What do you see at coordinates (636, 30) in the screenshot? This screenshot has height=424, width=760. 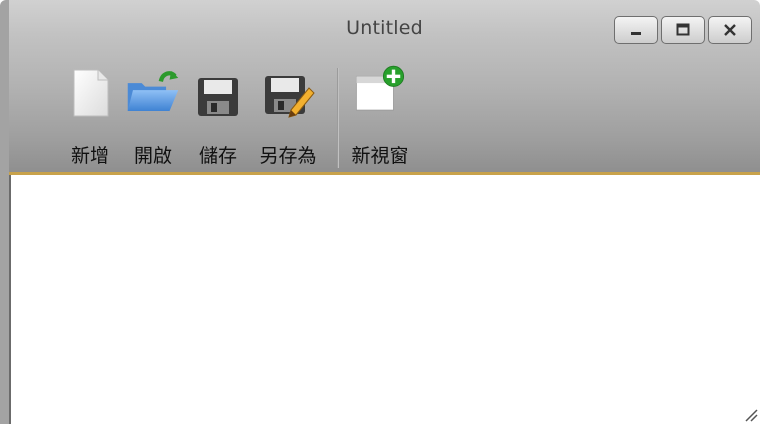 I see `minimize-button` at bounding box center [636, 30].